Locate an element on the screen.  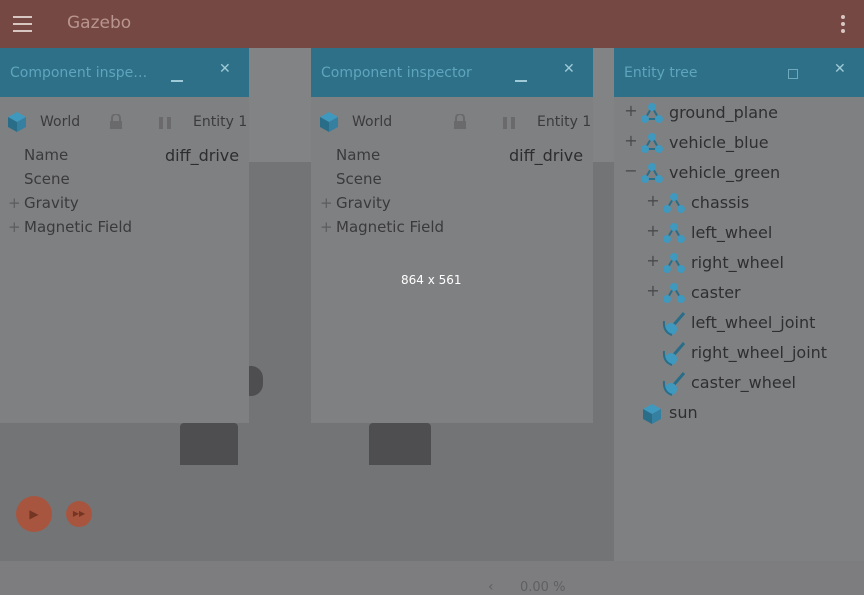
tree-item-ground-plane: + ground_plane is located at coordinates (739, 113).